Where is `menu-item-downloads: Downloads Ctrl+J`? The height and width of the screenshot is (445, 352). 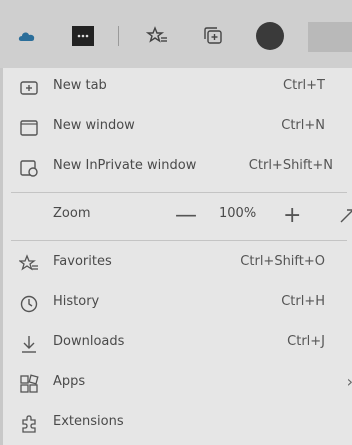 menu-item-downloads: Downloads Ctrl+J is located at coordinates (177, 344).